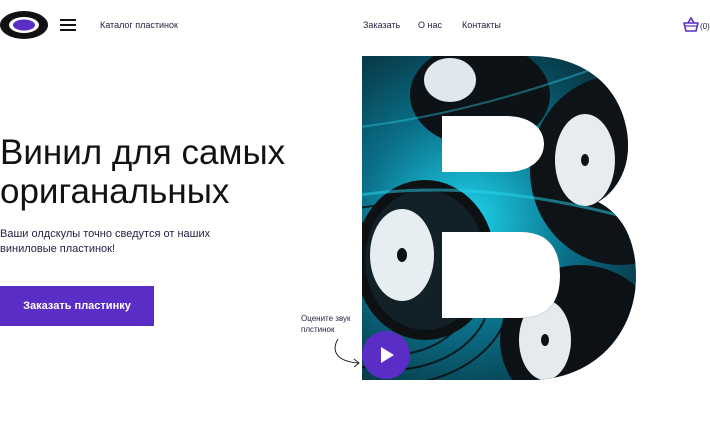  I want to click on sound-prompt-line1: Оцените звук, so click(326, 318).